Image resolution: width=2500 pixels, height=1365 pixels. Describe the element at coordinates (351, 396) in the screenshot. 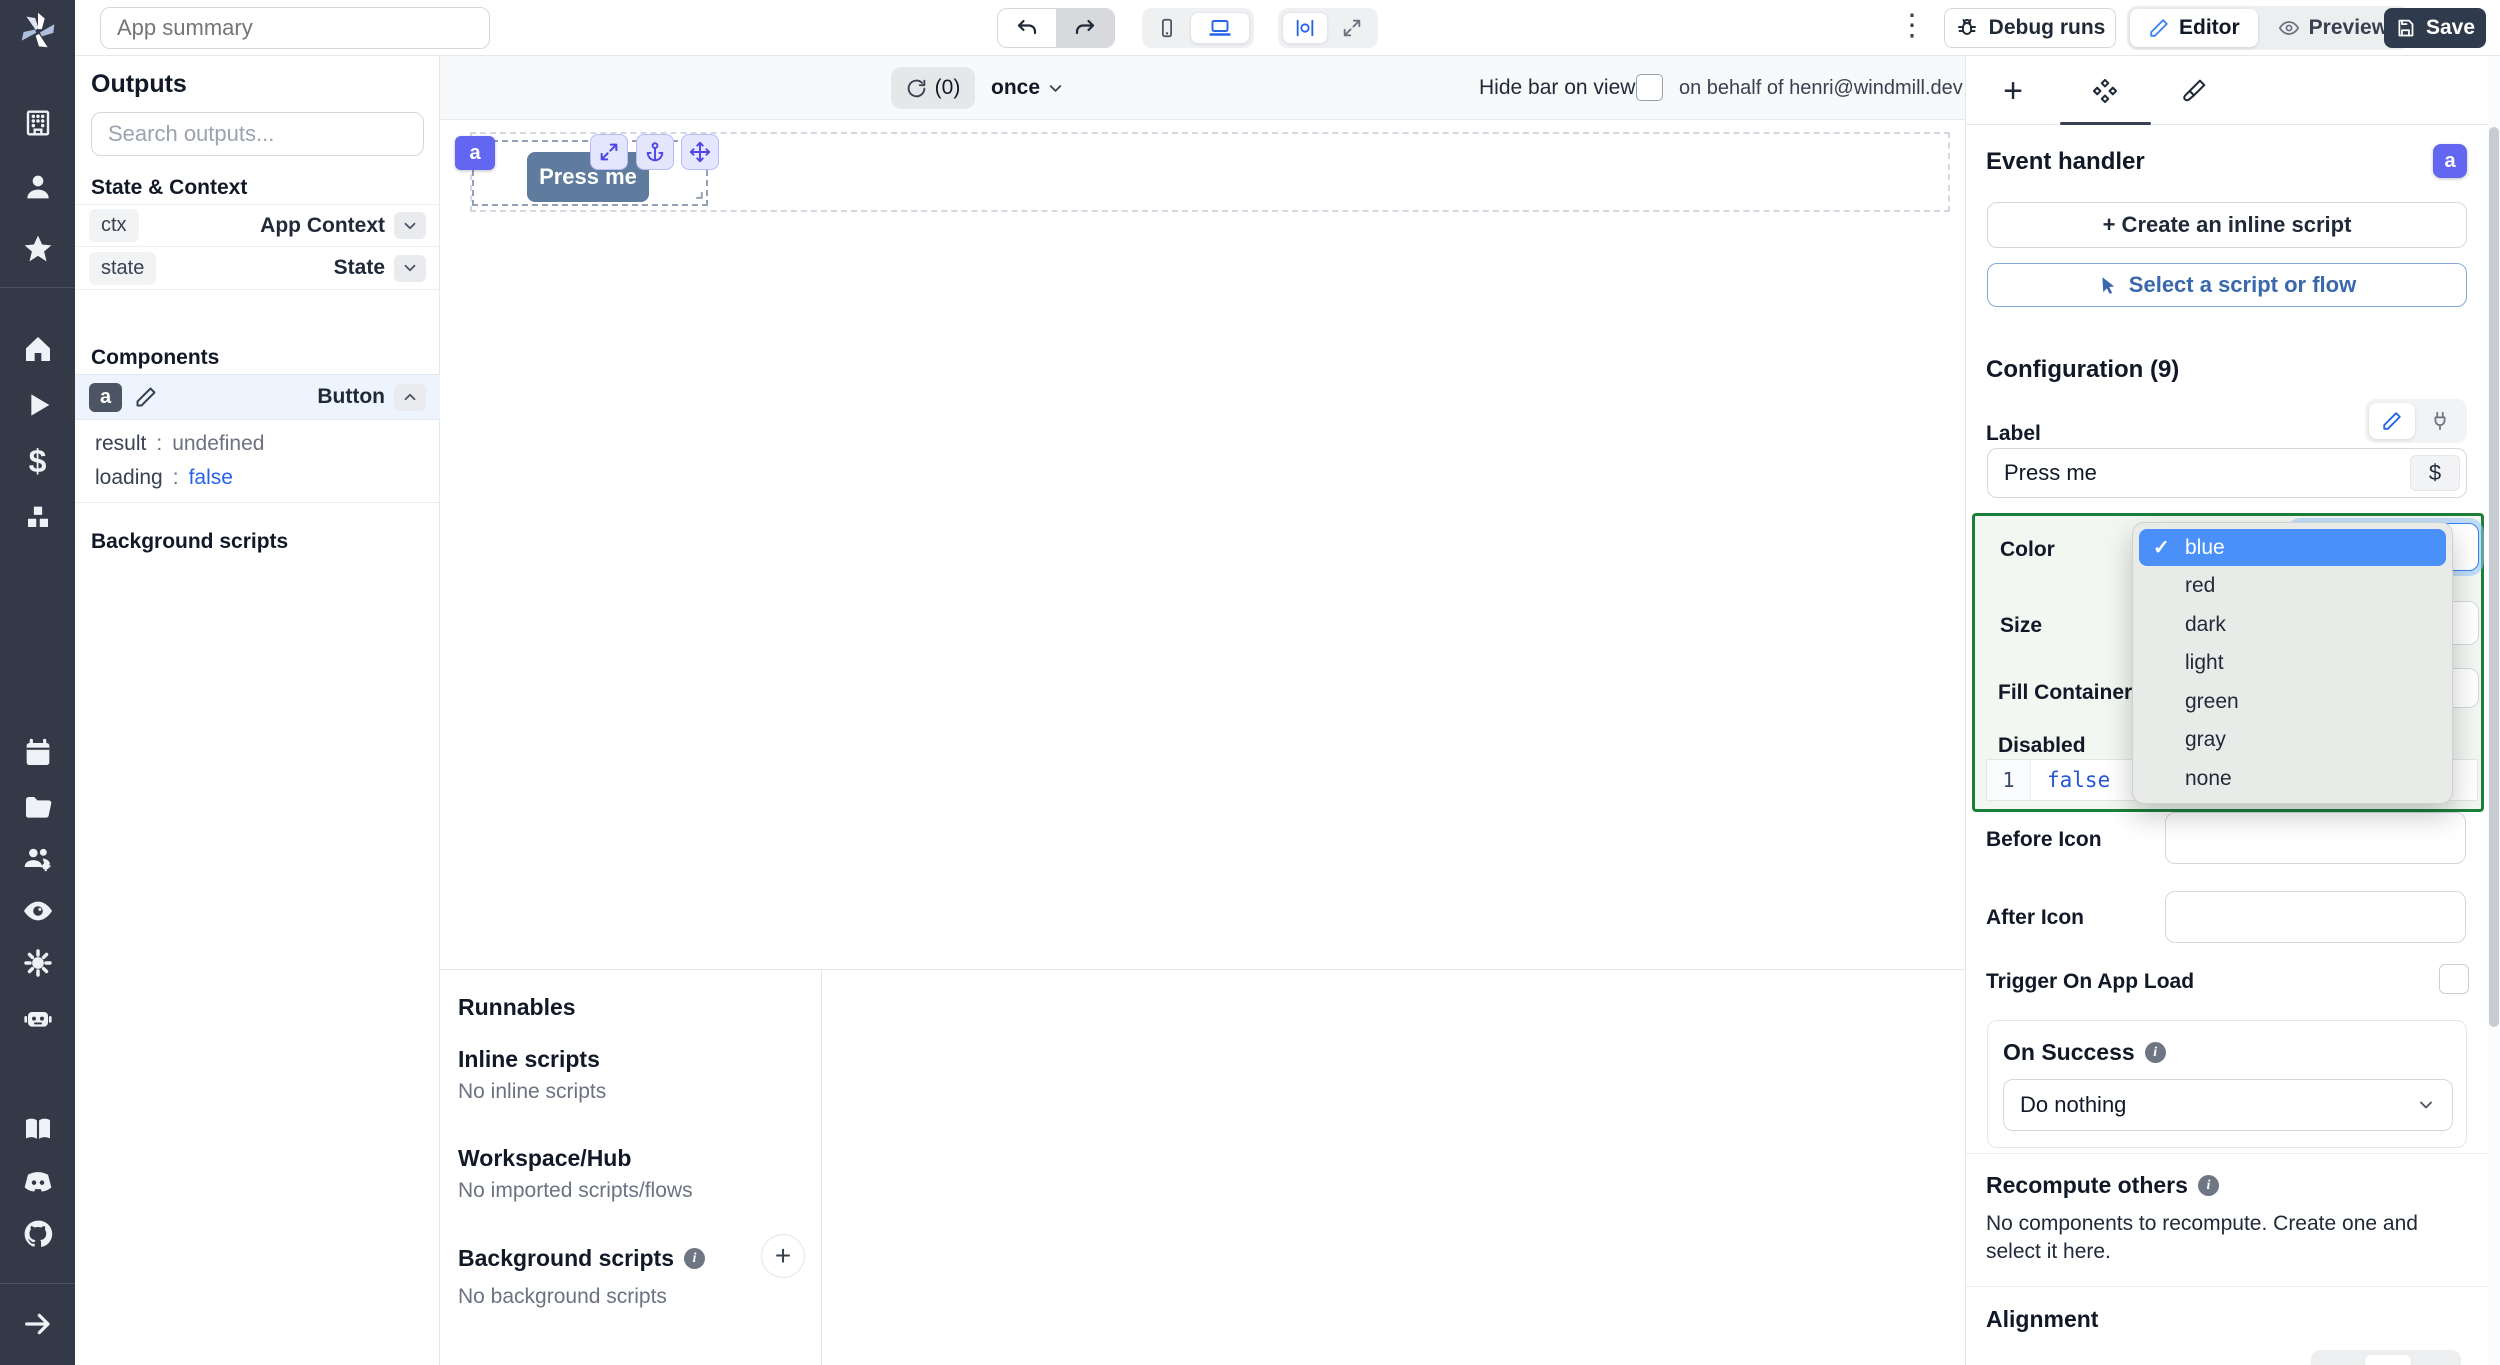

I see `component-type-label: Button` at that location.